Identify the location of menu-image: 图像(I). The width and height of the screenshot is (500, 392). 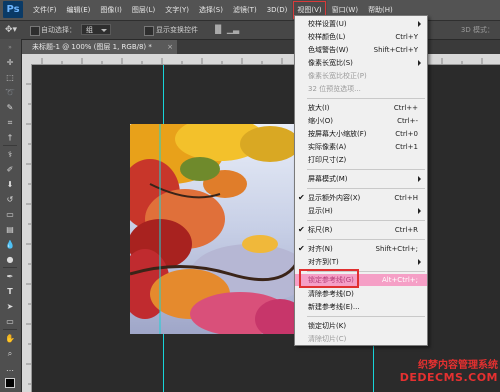
(111, 10).